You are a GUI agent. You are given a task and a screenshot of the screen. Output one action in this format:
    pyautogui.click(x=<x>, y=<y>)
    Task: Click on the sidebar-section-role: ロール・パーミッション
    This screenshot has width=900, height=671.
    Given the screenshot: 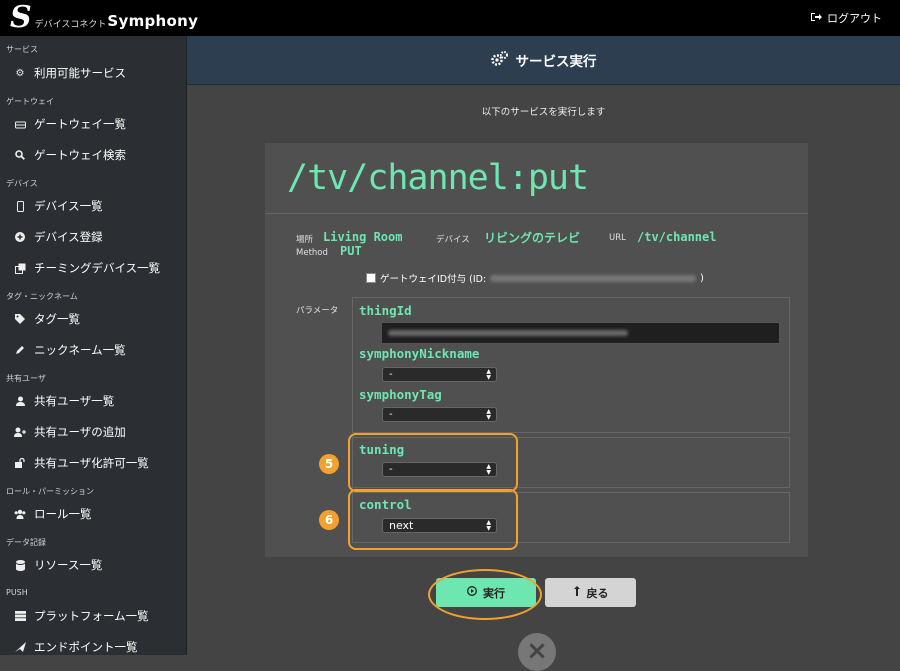 What is the action you would take?
    pyautogui.click(x=50, y=491)
    